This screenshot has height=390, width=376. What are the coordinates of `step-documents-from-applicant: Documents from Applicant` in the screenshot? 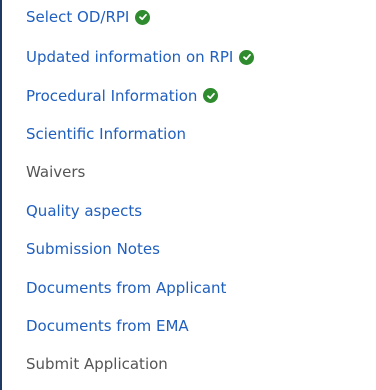 It's located at (201, 287).